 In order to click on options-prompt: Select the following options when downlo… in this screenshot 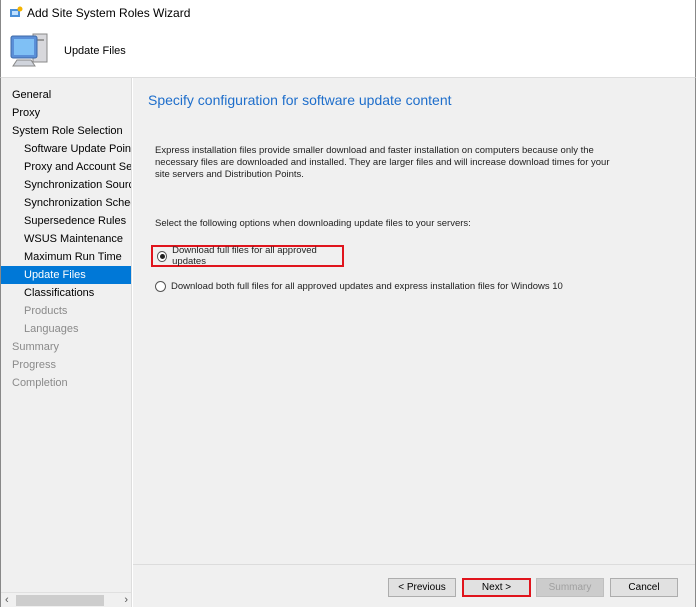, I will do `click(313, 223)`.